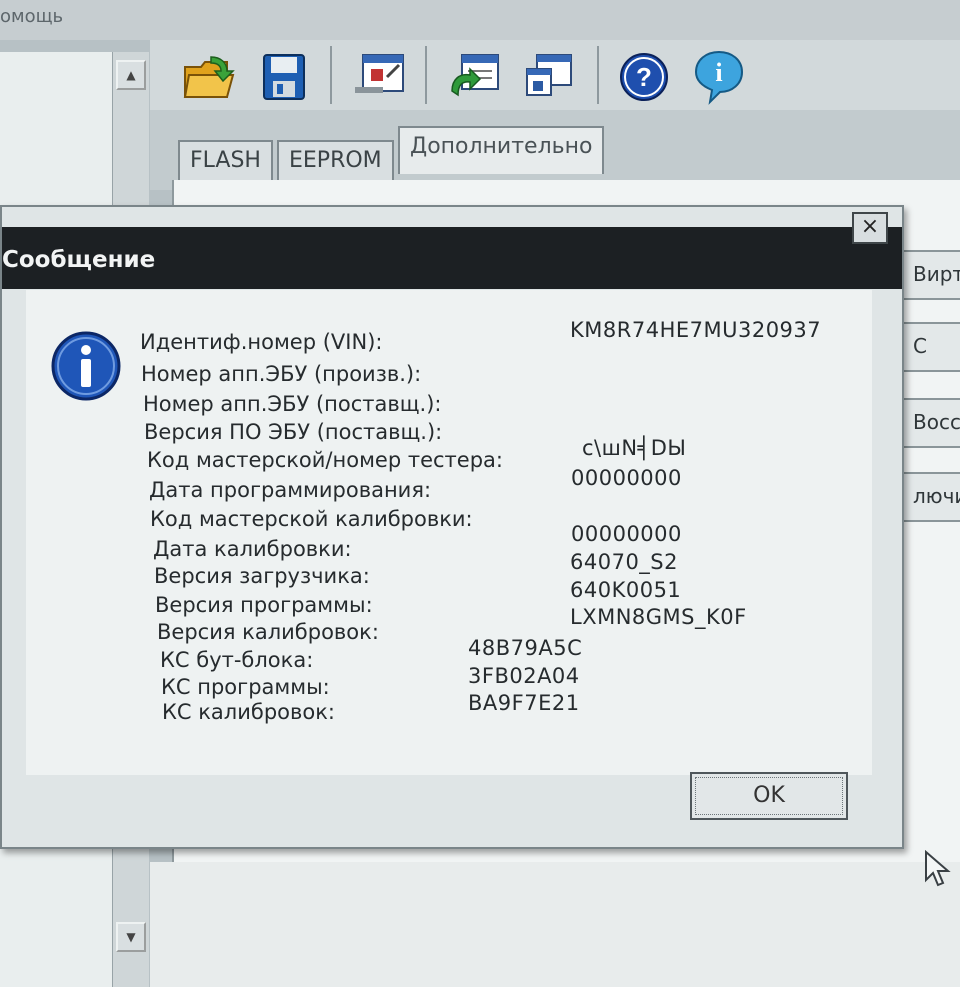 The height and width of the screenshot is (987, 960). I want to click on tab-eeprom: EEPROM, so click(335, 160).